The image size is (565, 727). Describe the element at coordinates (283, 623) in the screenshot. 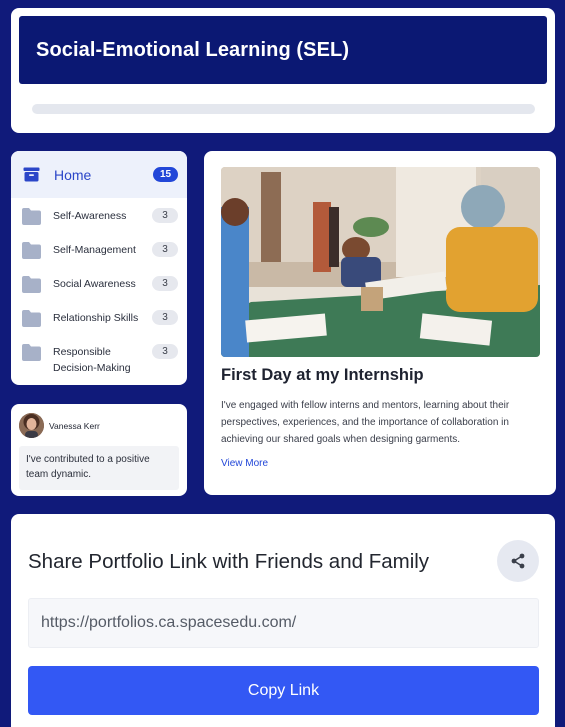

I see `portfolio-link-input` at that location.